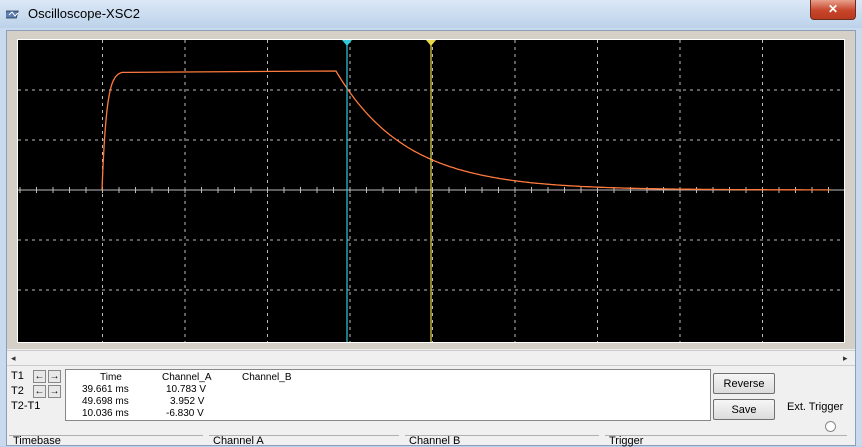 The width and height of the screenshot is (862, 447). I want to click on group-channel-a: Channel A, so click(304, 441).